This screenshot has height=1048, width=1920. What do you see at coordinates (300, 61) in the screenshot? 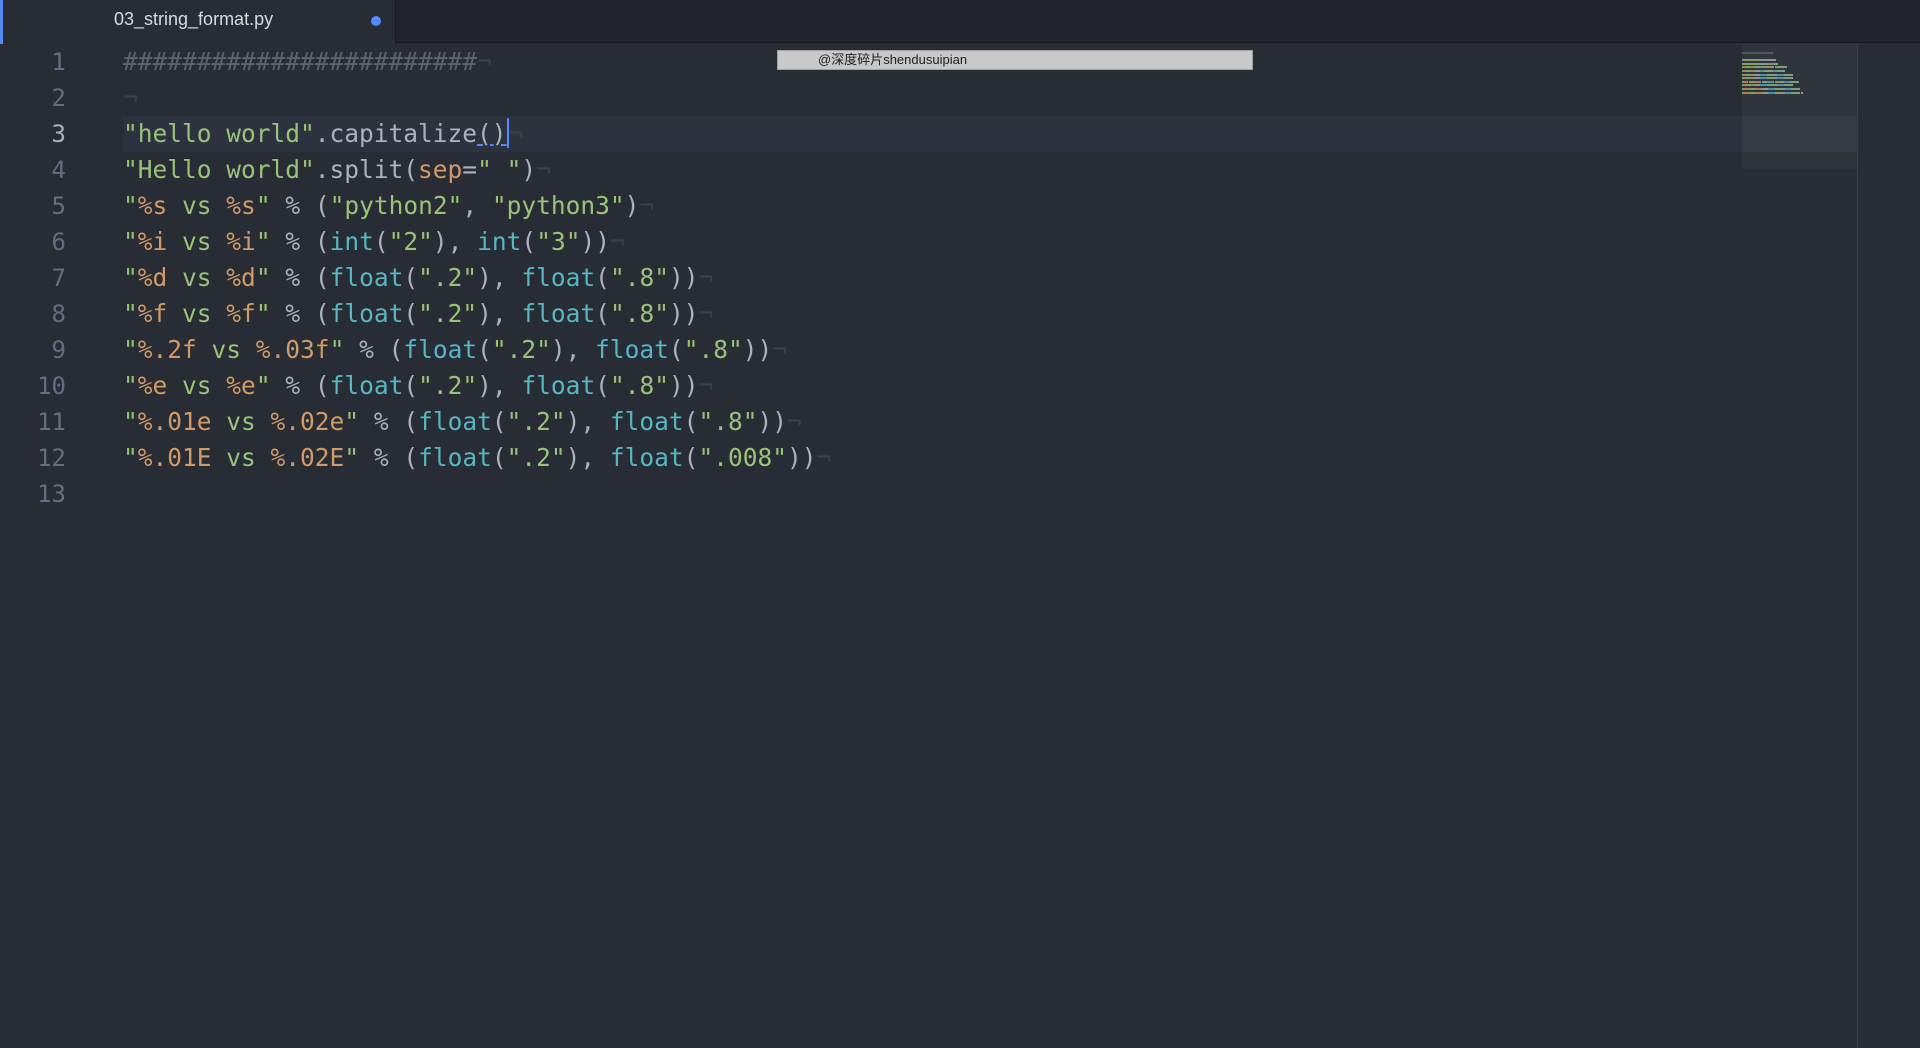
I see `code-token: ########################` at bounding box center [300, 61].